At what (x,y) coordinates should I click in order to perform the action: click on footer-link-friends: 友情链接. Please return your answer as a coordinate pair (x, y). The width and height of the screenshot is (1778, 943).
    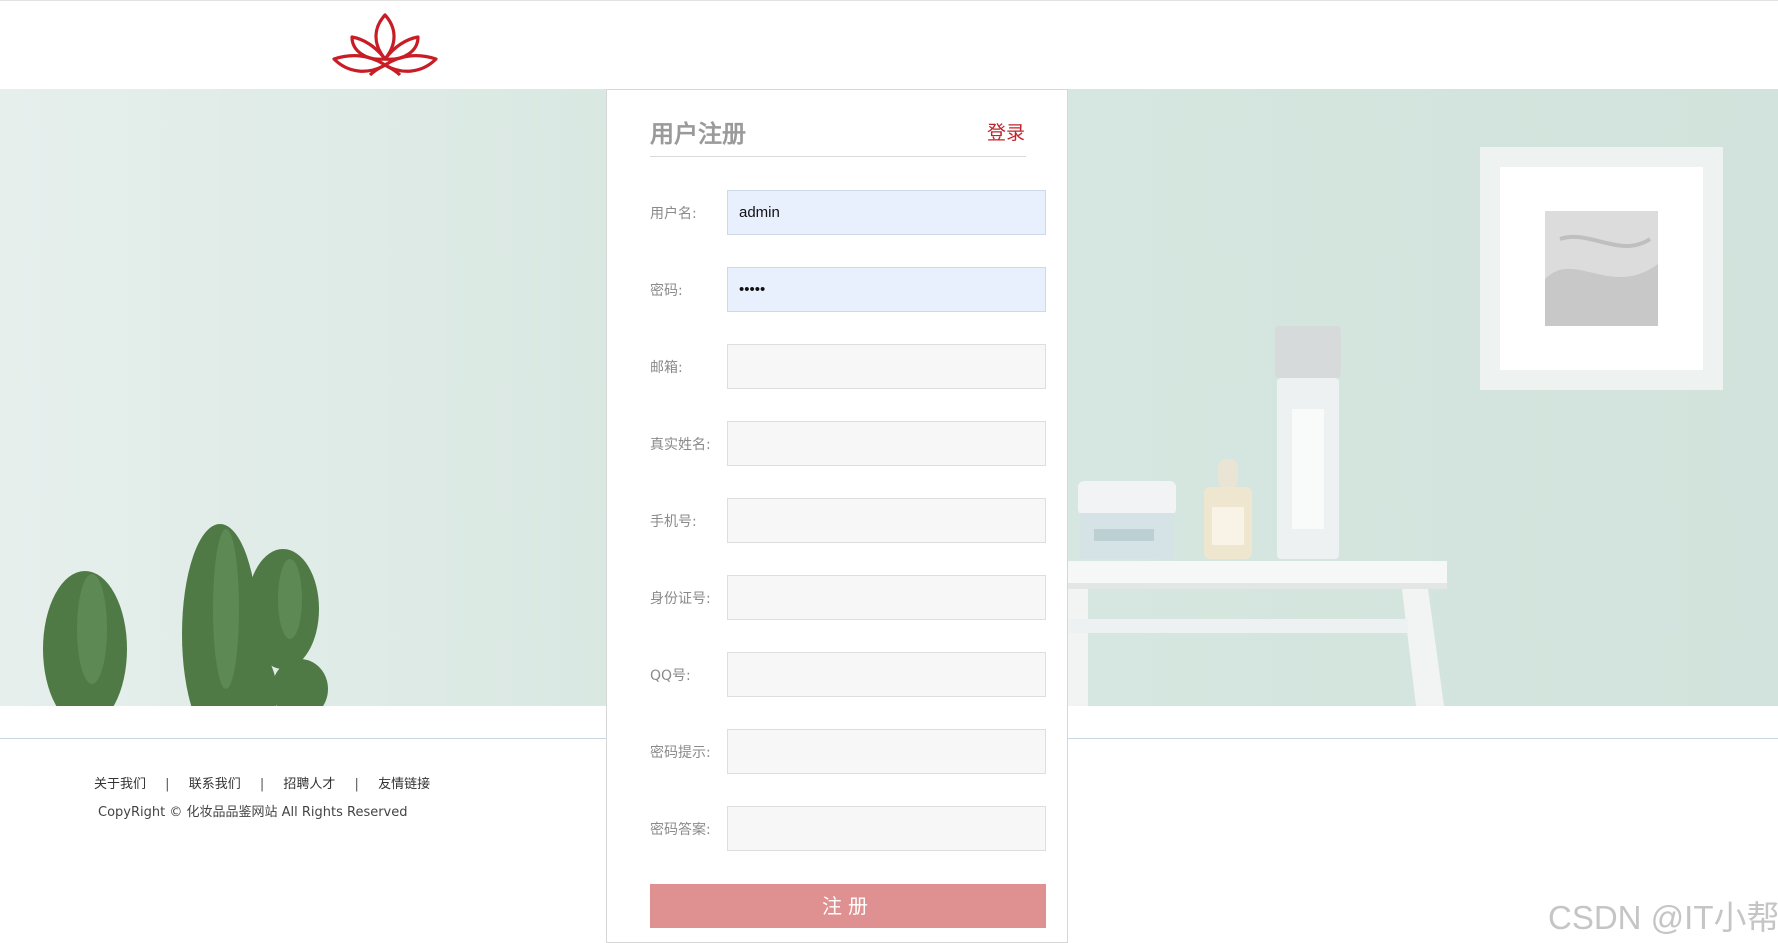
    Looking at the image, I should click on (404, 782).